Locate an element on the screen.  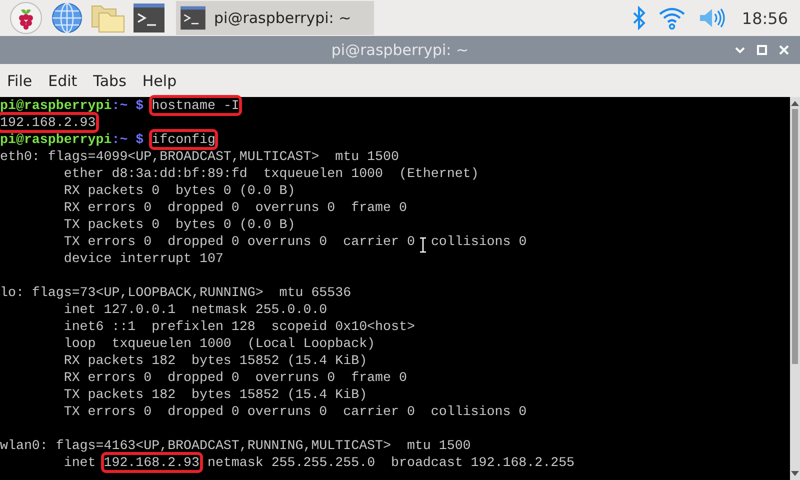
menu-item: File is located at coordinates (19, 81).